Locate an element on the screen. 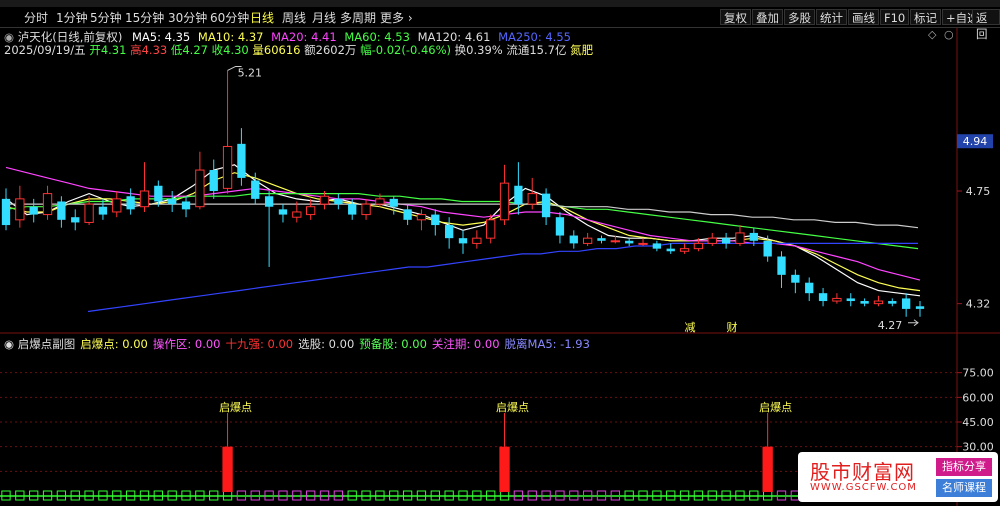 This screenshot has width=1000, height=506. quote-high: 高4.33 is located at coordinates (149, 50).